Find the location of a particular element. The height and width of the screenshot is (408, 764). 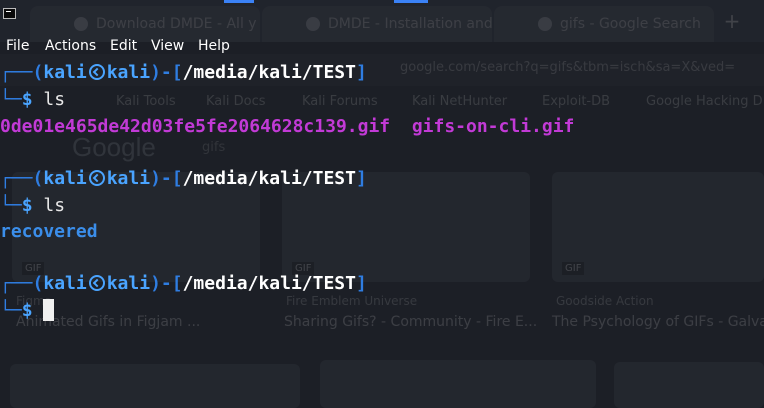

directory-entry: recovered is located at coordinates (49, 231).